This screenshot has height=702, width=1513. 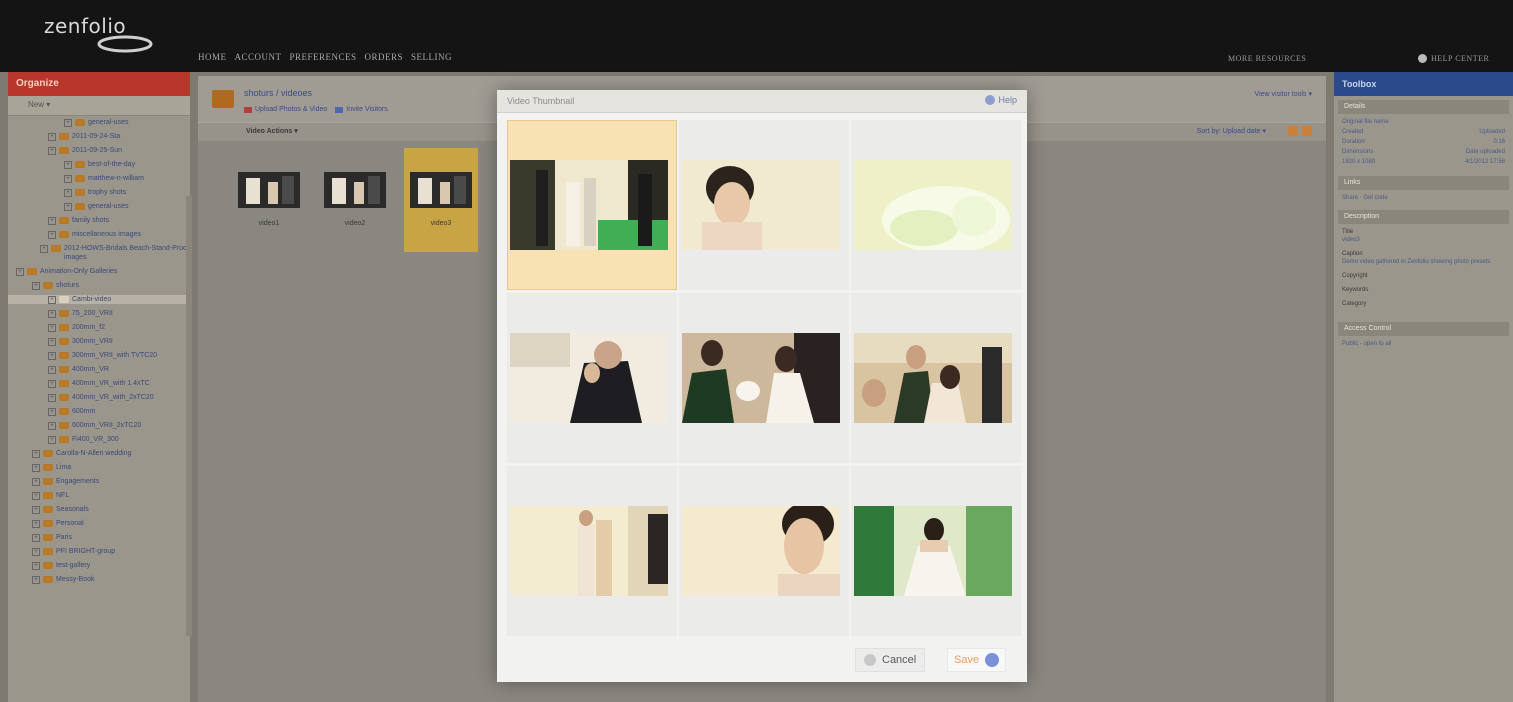 I want to click on tree-item: + Animation-Only Galleries, so click(x=99, y=271).